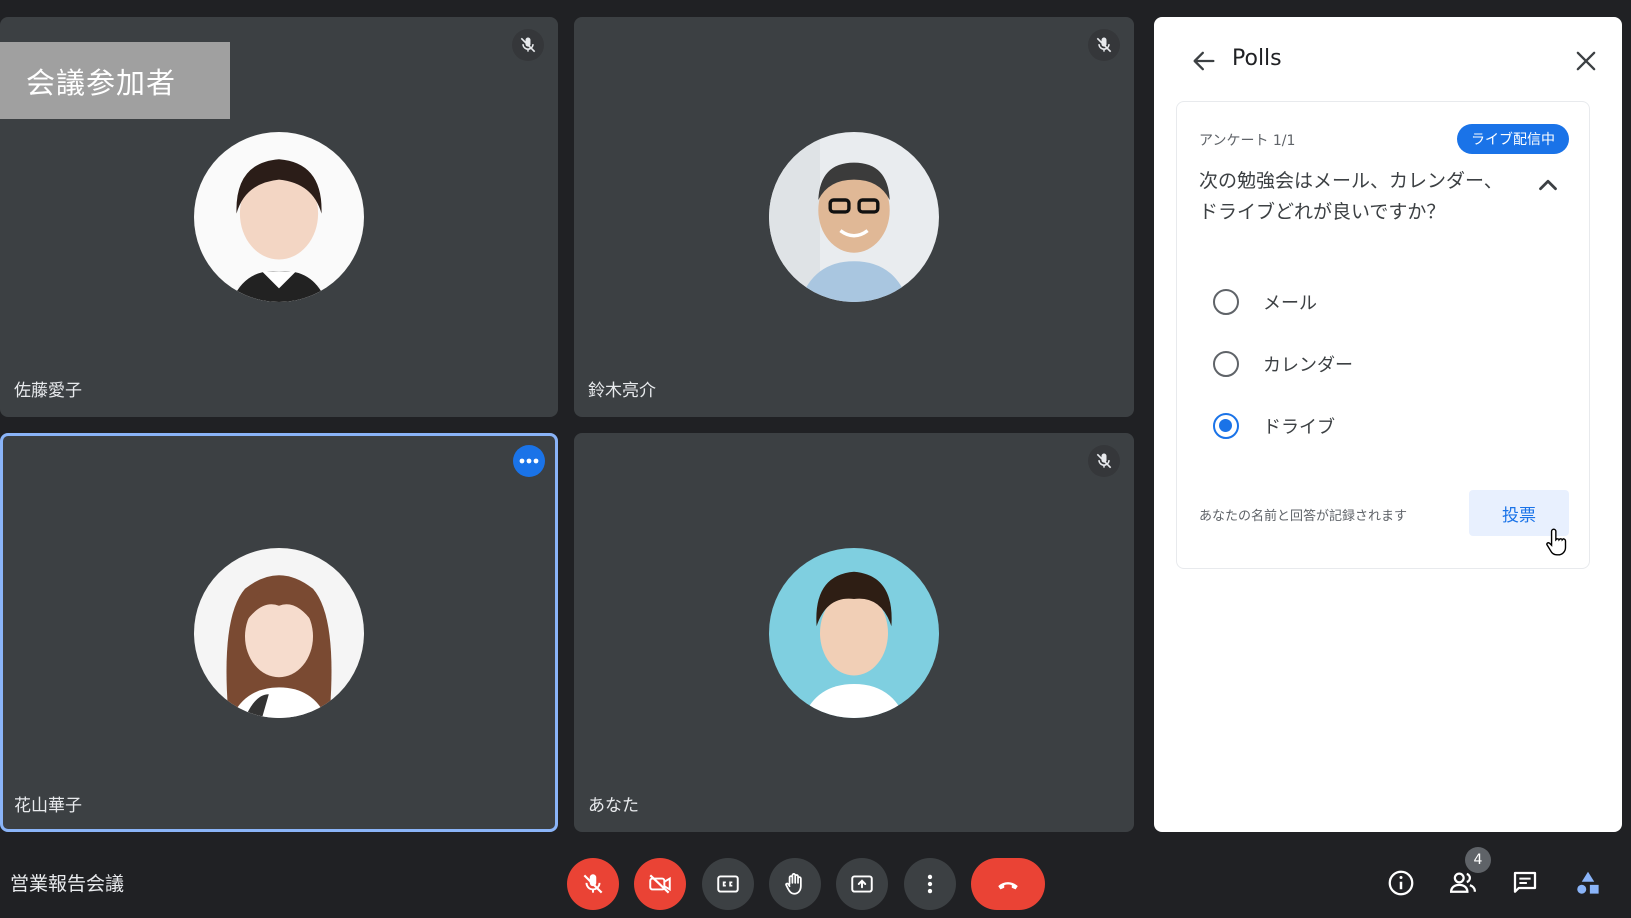 Image resolution: width=1631 pixels, height=918 pixels. I want to click on info-icon, so click(1401, 883).